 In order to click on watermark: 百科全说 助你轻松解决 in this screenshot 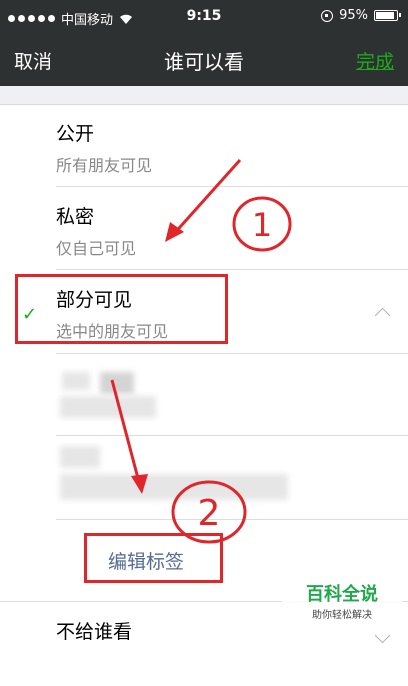, I will do `click(342, 600)`.